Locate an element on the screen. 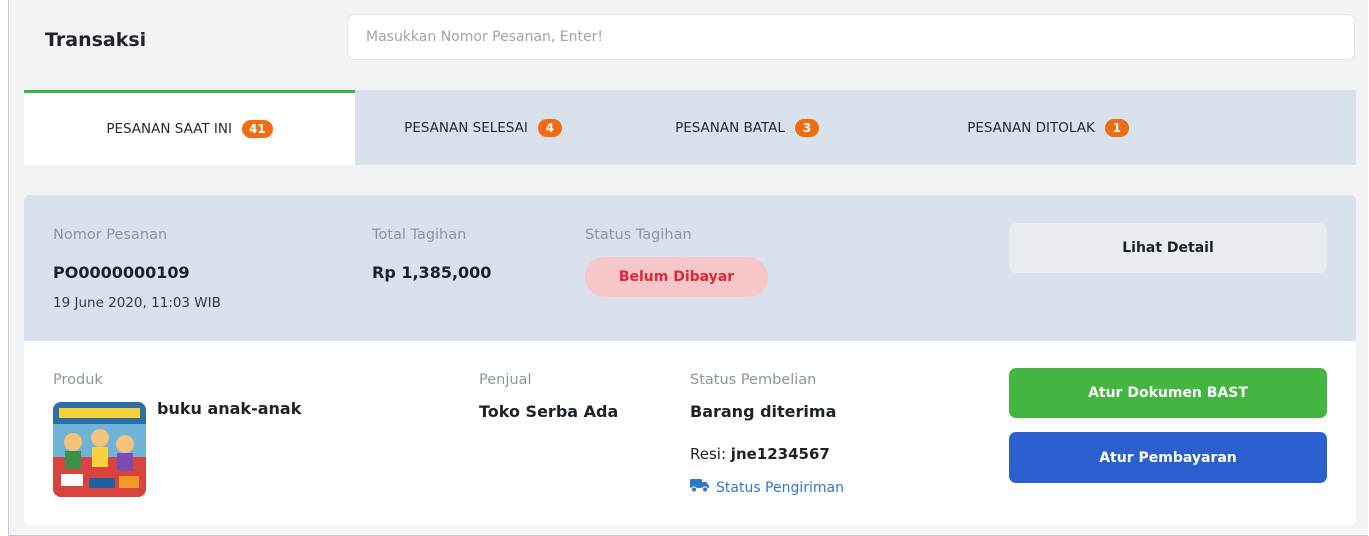 The height and width of the screenshot is (536, 1369). purchase-status-label: Status Pembelian is located at coordinates (753, 380).